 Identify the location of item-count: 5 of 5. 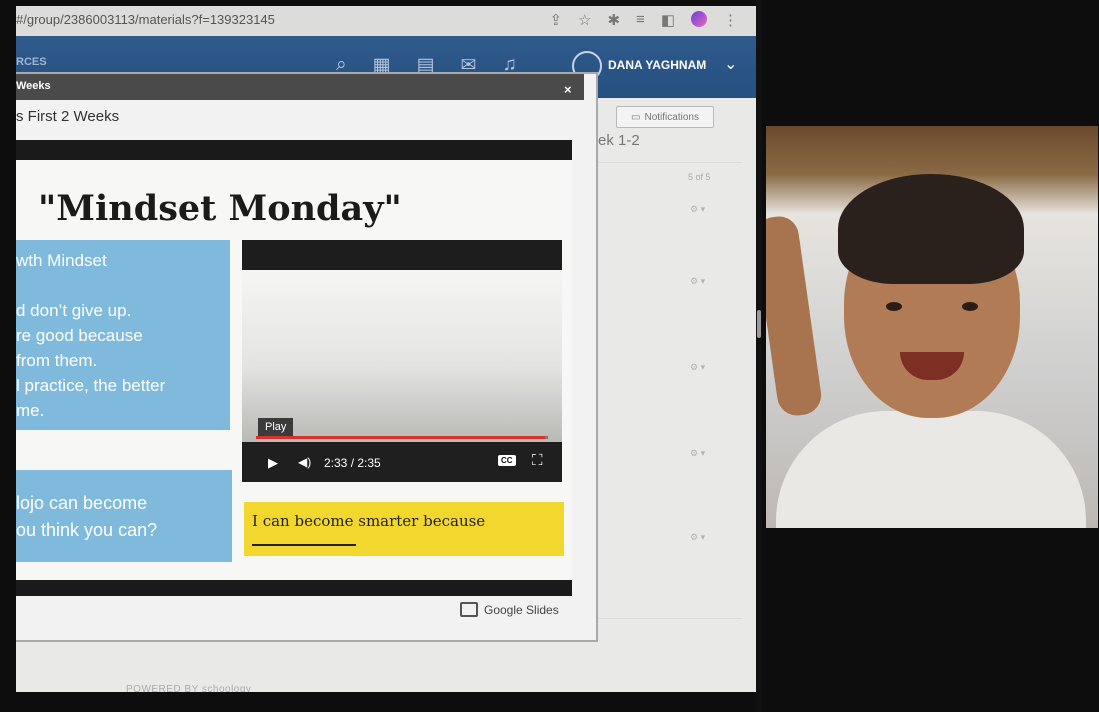
(699, 177).